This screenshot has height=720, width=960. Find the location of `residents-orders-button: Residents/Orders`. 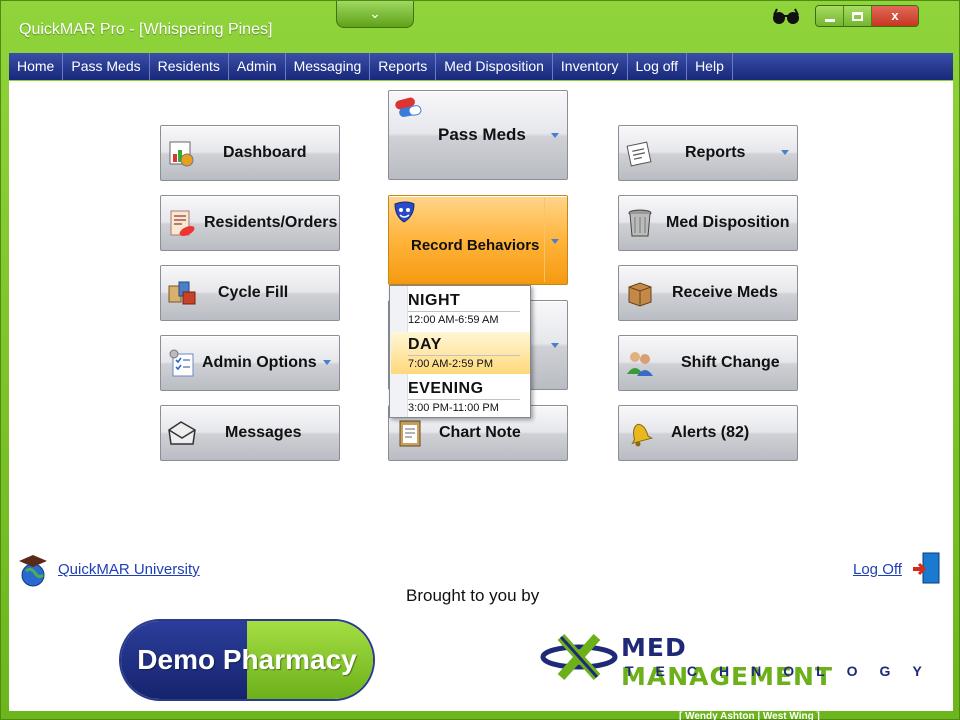

residents-orders-button: Residents/Orders is located at coordinates (250, 223).